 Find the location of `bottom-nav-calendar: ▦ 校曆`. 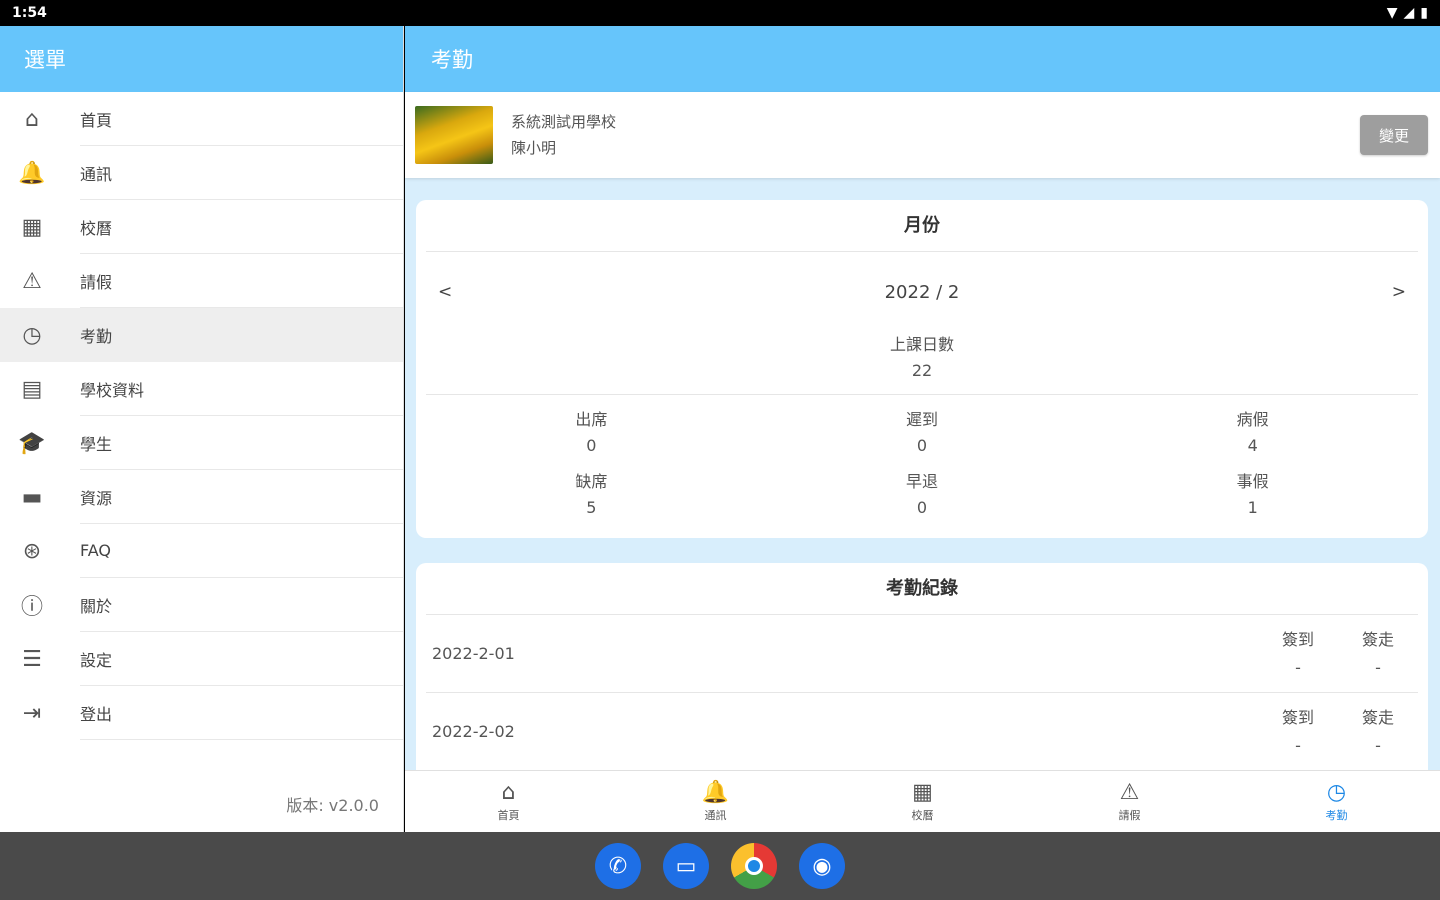

bottom-nav-calendar: ▦ 校曆 is located at coordinates (922, 801).